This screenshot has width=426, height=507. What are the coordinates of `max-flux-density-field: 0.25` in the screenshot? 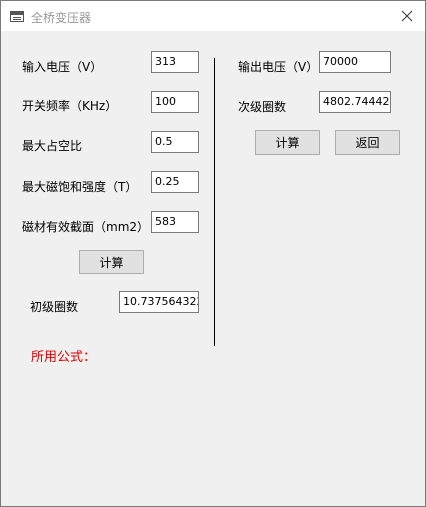 It's located at (175, 182).